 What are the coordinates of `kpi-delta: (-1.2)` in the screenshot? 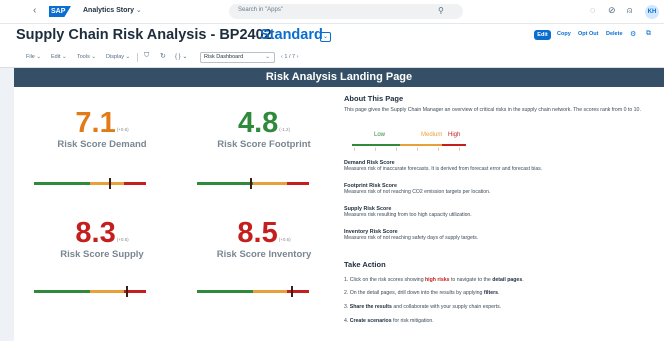 It's located at (285, 129).